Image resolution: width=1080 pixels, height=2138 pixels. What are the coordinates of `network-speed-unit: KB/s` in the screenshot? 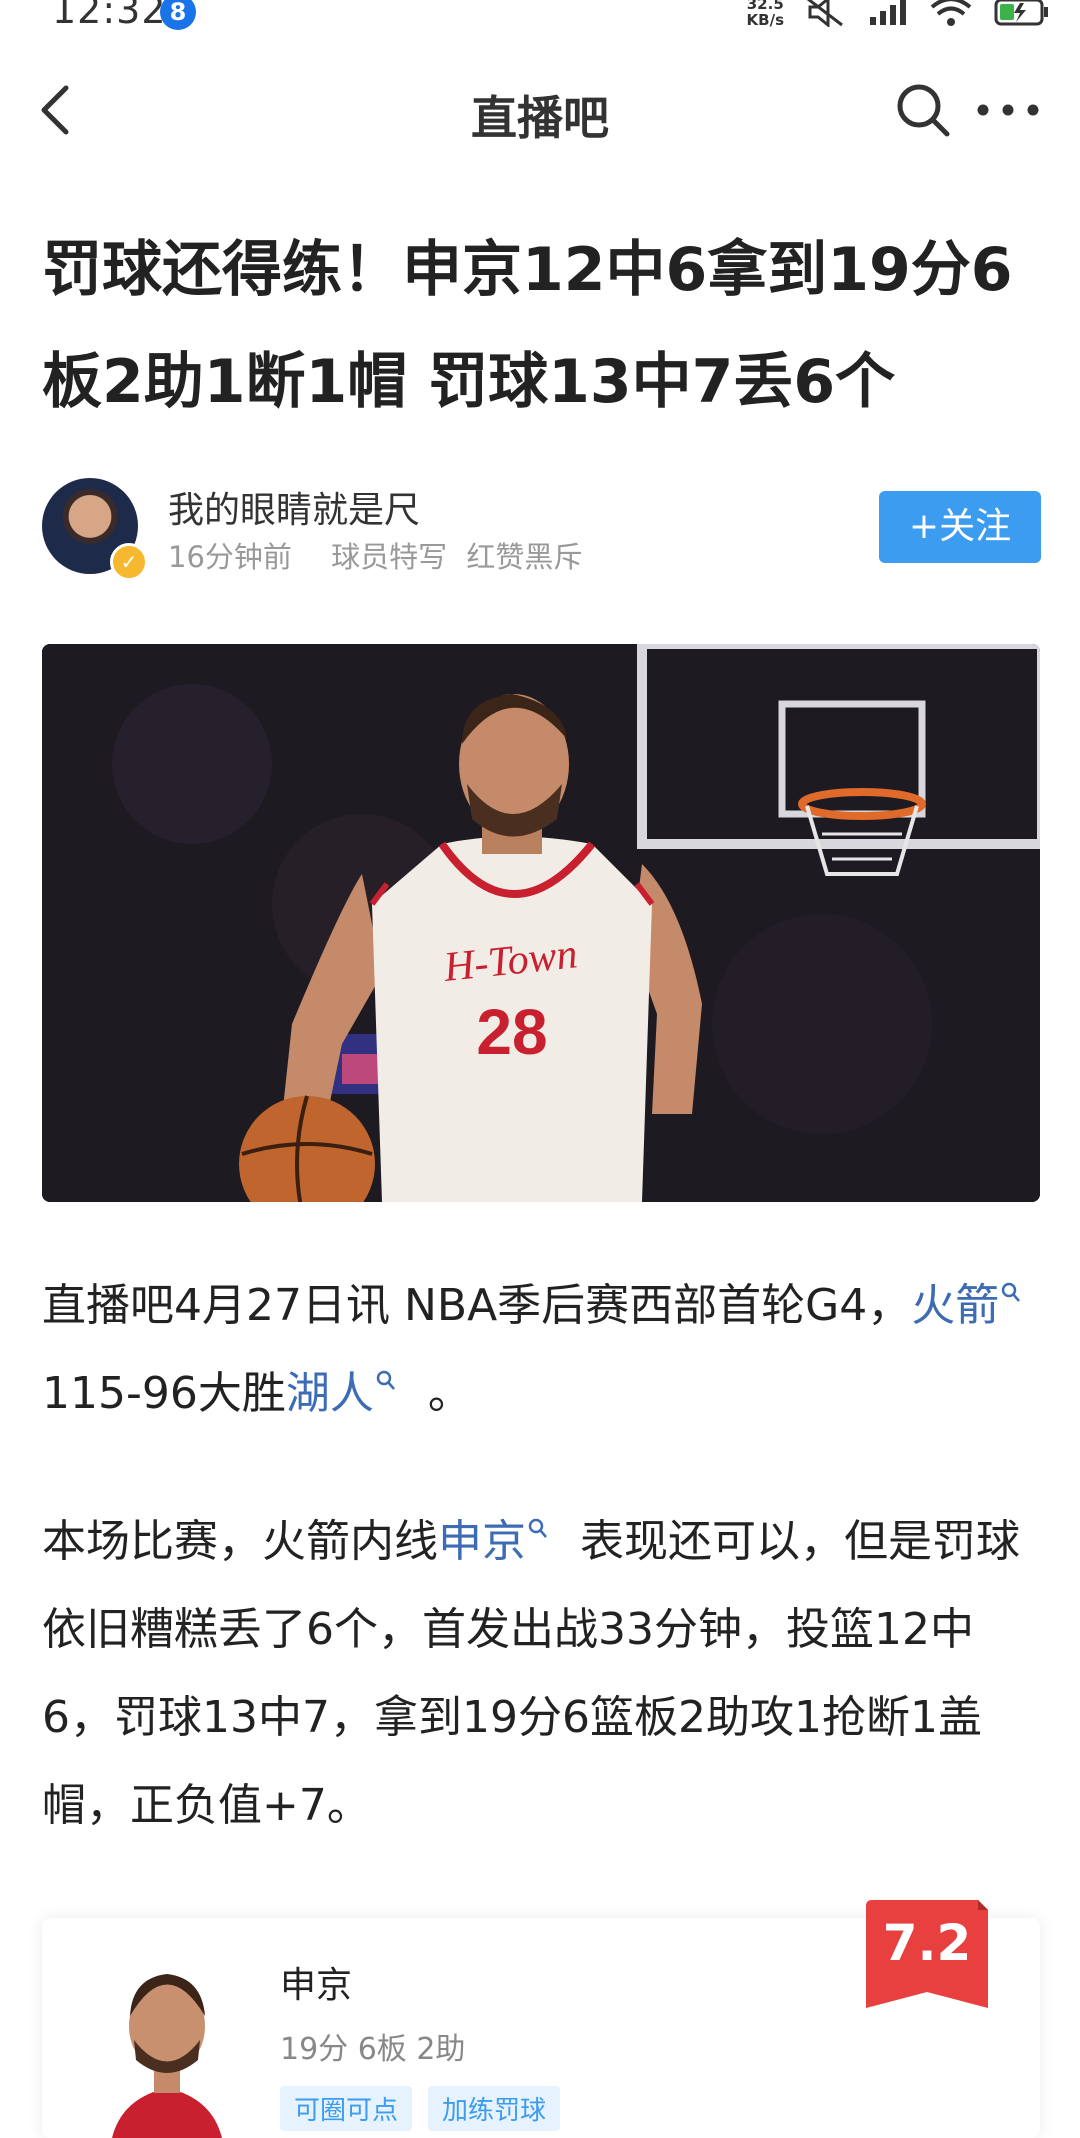 It's located at (765, 20).